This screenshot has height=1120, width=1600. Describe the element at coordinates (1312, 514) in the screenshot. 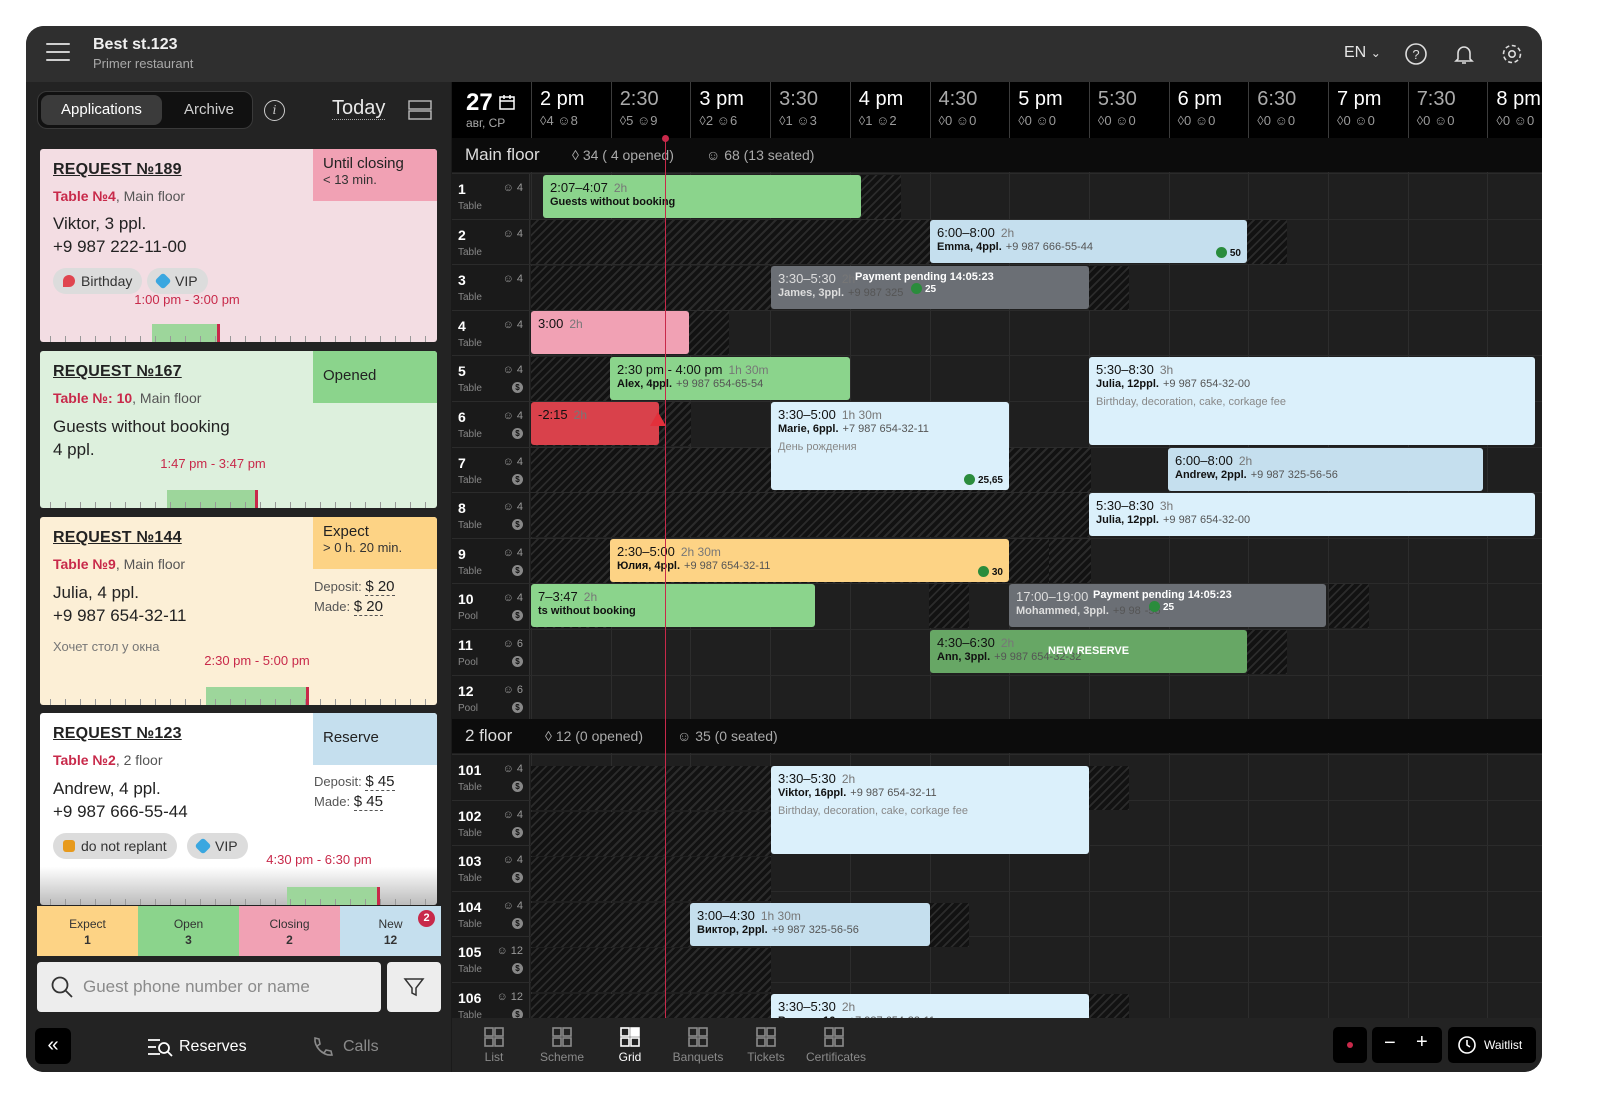

I see `reservation-block: 5:30–8:30 3h Julia, 12ppl. +9 987 654-32-00` at that location.